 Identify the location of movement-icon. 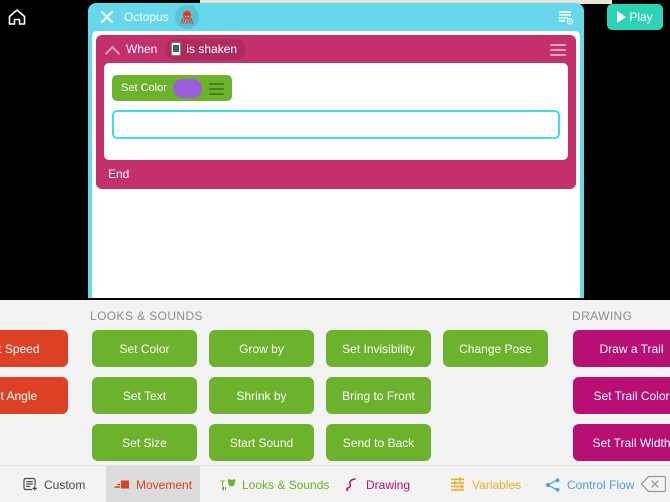
(122, 485).